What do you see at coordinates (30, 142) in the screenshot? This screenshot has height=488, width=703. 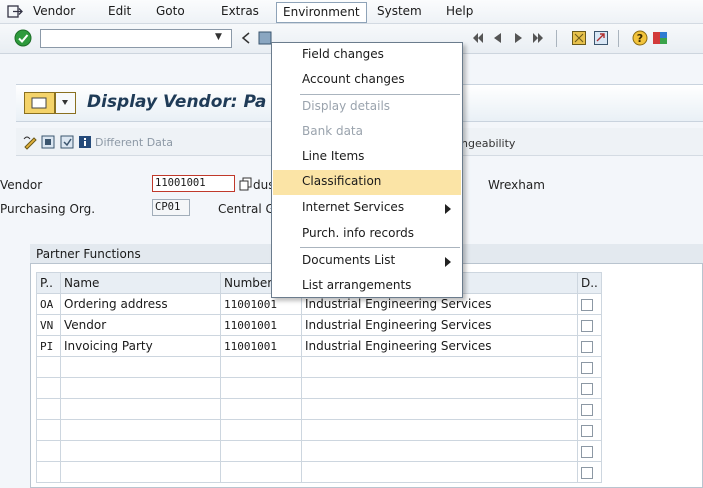 I see `display-change-icon` at bounding box center [30, 142].